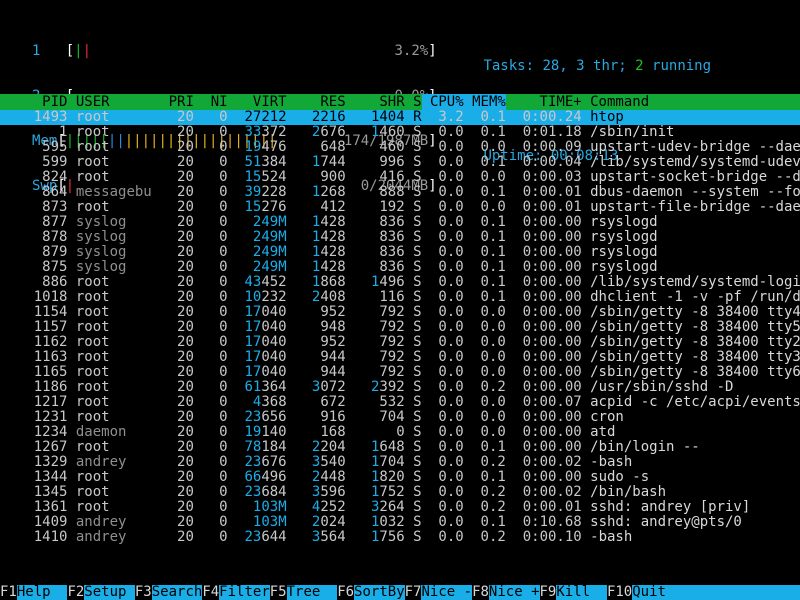 The width and height of the screenshot is (800, 600). I want to click on fkey-f4-number: F4, so click(211, 592).